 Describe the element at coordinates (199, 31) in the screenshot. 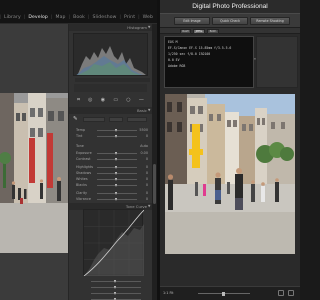

I see `tab-jpeg: JPEG` at that location.